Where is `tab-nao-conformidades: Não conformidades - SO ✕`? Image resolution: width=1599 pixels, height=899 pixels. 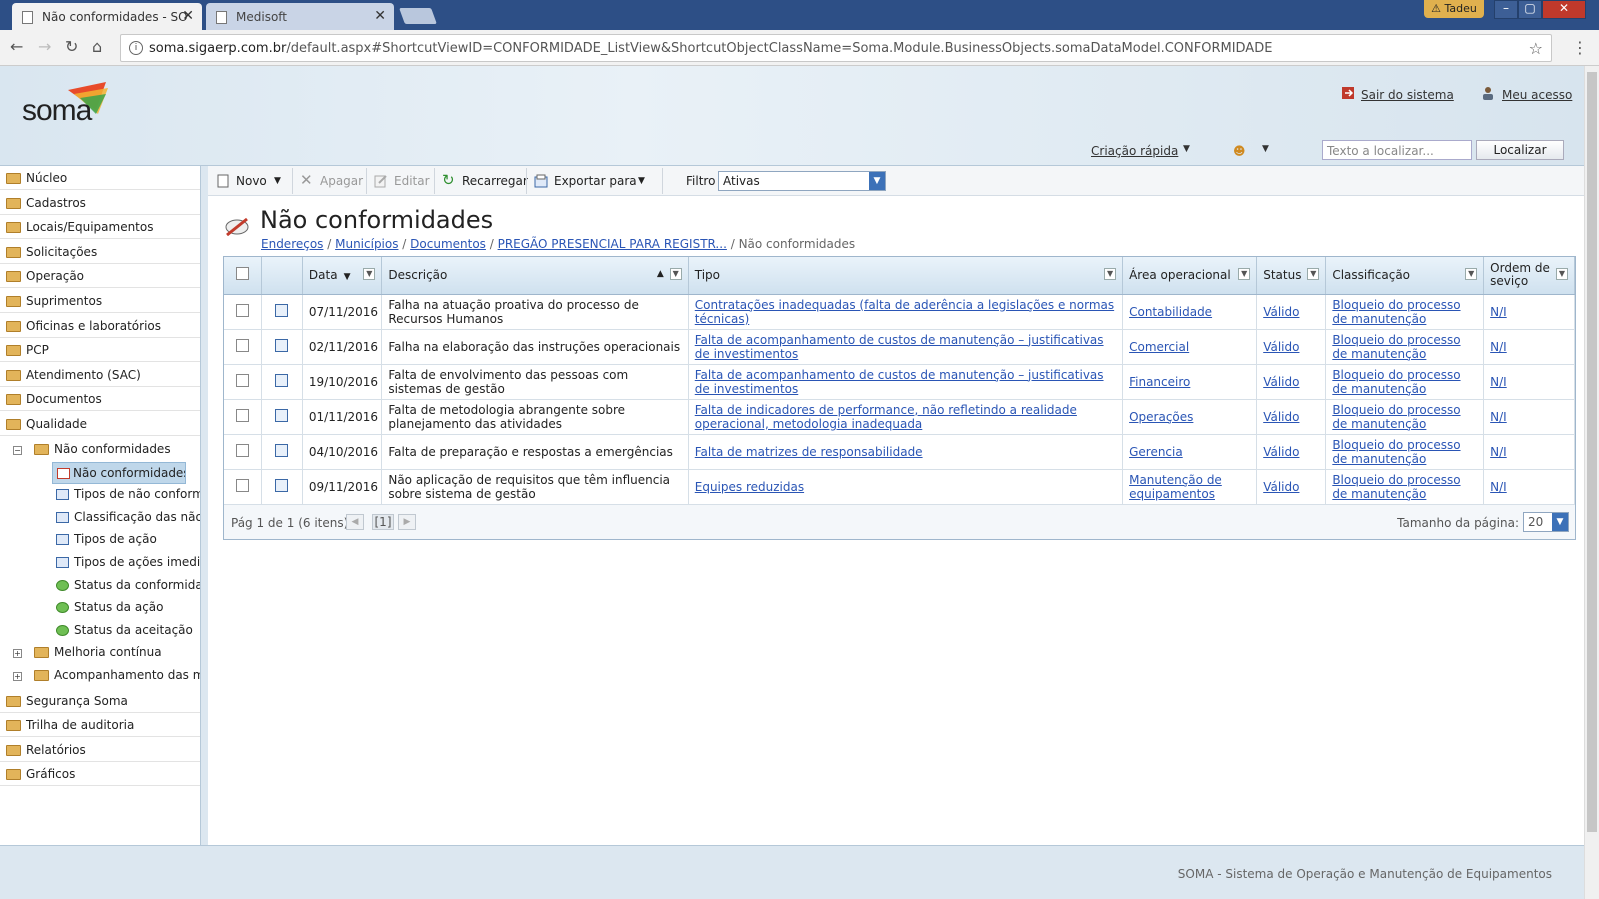
tab-nao-conformidades: Não conformidades - SO ✕ is located at coordinates (107, 16).